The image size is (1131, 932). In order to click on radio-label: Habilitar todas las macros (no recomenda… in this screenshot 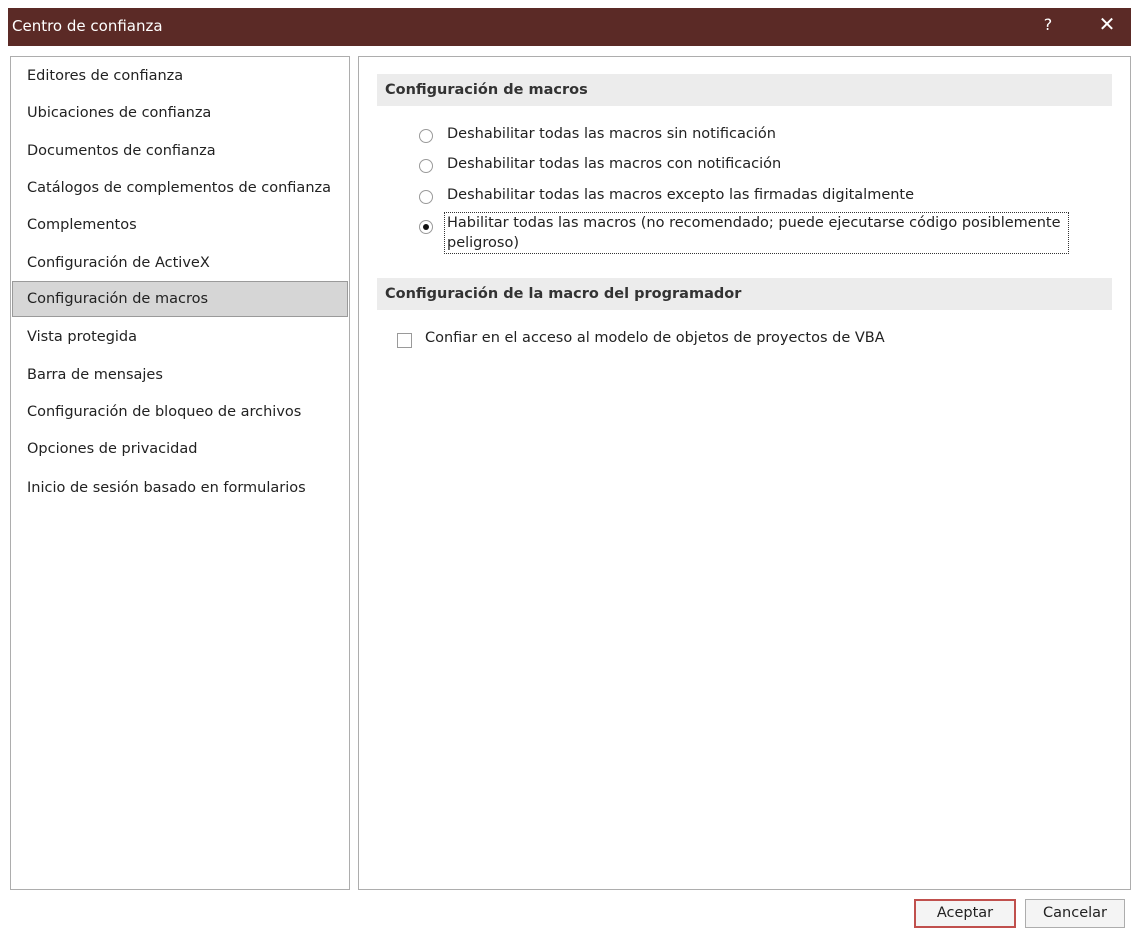, I will do `click(756, 233)`.